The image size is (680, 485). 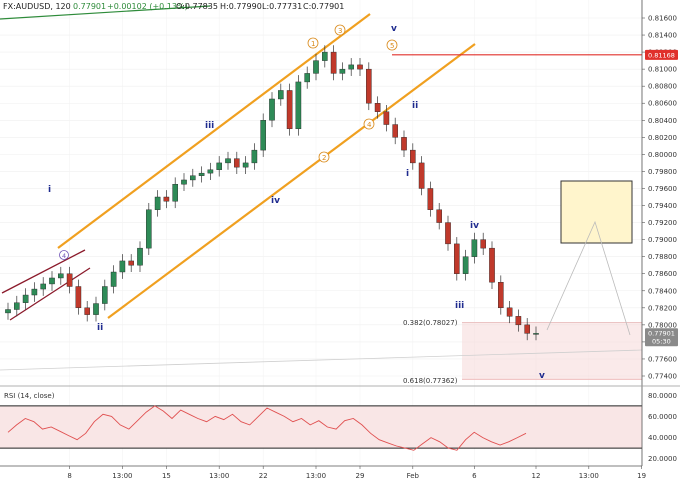 I want to click on svg-text: 5, so click(x=392, y=46).